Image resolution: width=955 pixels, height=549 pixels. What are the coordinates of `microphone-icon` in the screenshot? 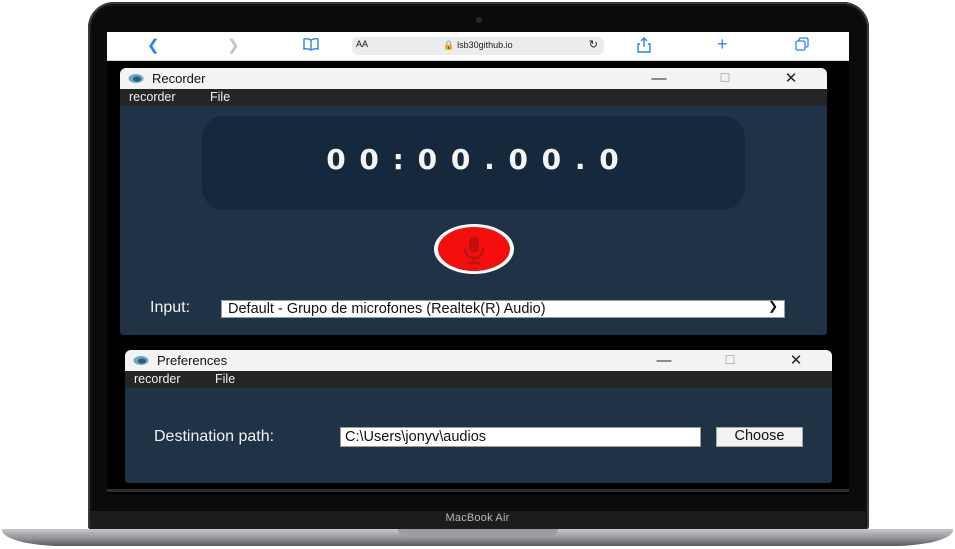 It's located at (474, 250).